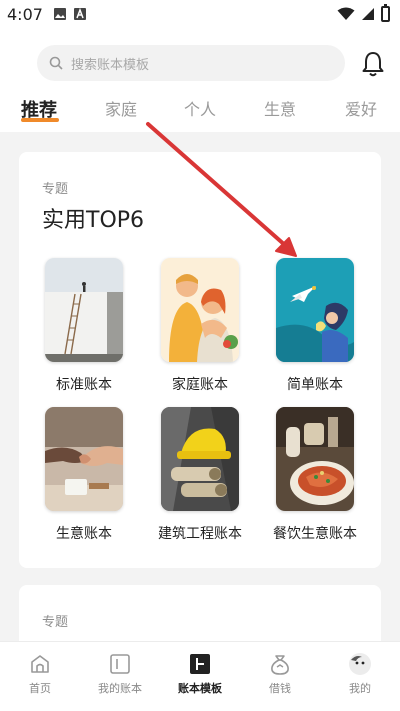 The height and width of the screenshot is (711, 400). What do you see at coordinates (200, 385) in the screenshot?
I see `template-label: 家庭账本` at bounding box center [200, 385].